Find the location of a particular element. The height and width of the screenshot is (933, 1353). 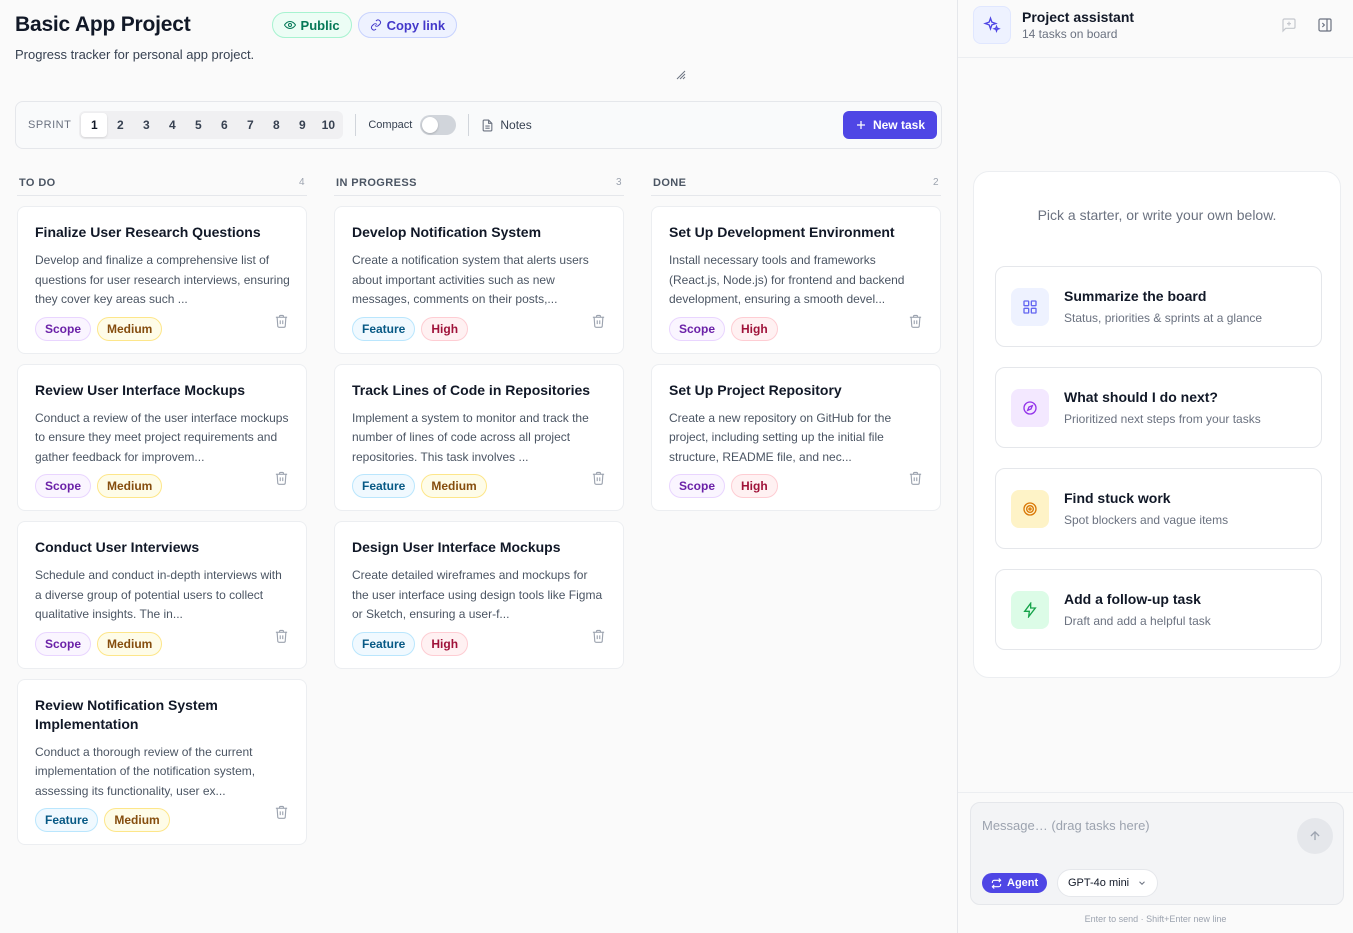

column-title: DONE is located at coordinates (670, 182).